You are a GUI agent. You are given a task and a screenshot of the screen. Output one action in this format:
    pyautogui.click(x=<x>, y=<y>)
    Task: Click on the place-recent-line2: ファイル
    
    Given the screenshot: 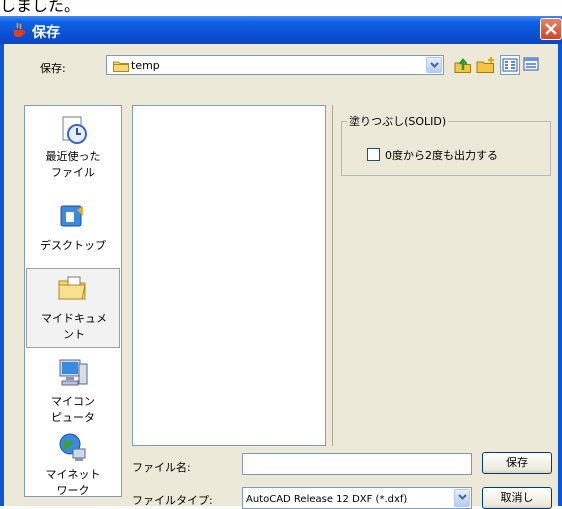 What is the action you would take?
    pyautogui.click(x=73, y=172)
    